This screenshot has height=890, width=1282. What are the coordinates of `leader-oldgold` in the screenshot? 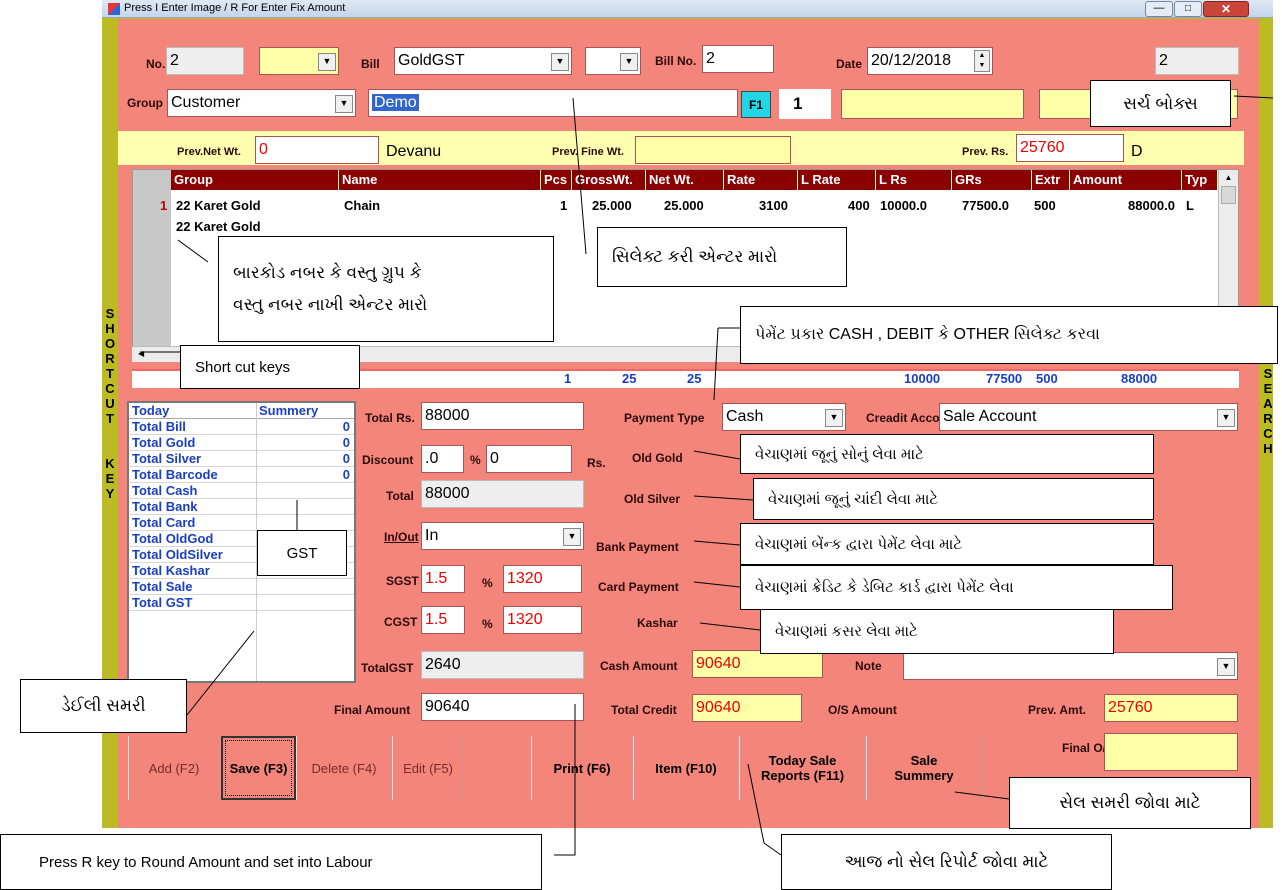 It's located at (717, 455).